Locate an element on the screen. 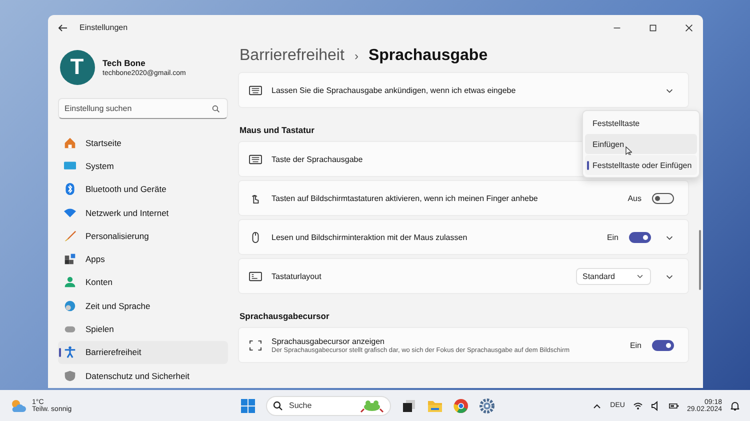  setting-card: Lesen und Bildschirminteraktion mit der Maus zulassen Ein is located at coordinates (463, 237).